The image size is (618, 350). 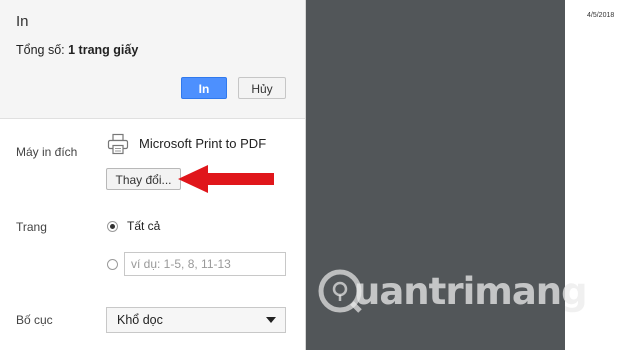 I want to click on layout-label: Bố cục, so click(x=34, y=320).